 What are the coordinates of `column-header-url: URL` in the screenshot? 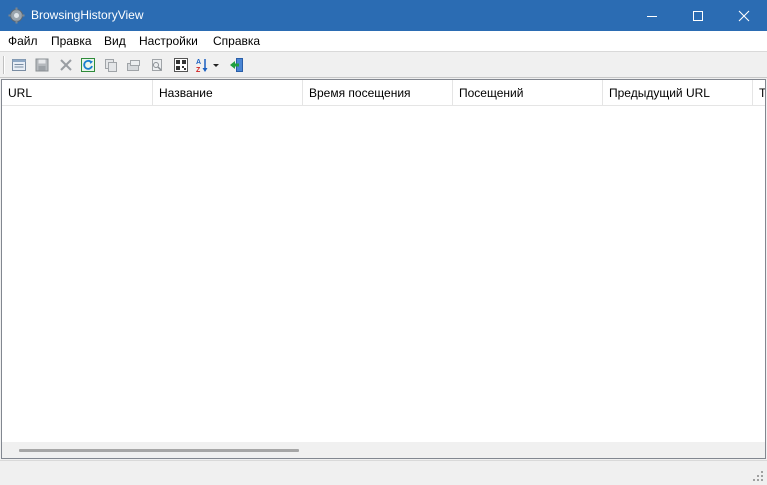 It's located at (77, 92).